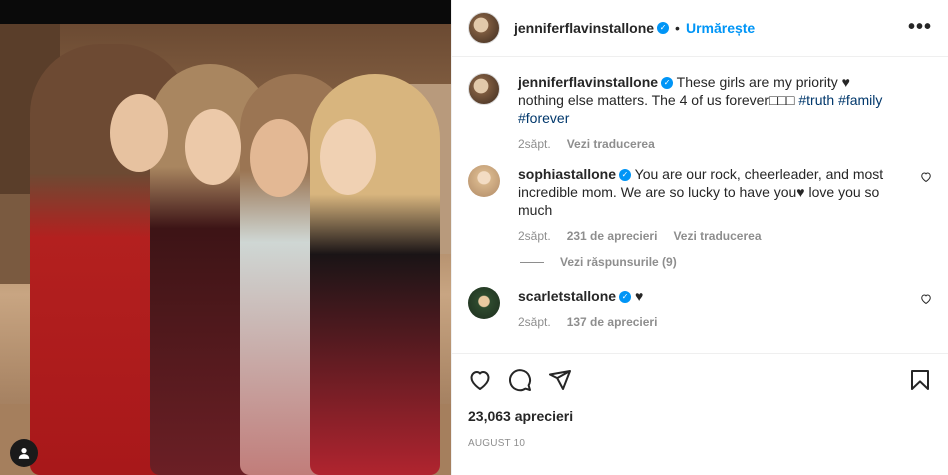 The width and height of the screenshot is (948, 475). What do you see at coordinates (726, 262) in the screenshot?
I see `view-replies-button: Vezi răspunsurile (9)` at bounding box center [726, 262].